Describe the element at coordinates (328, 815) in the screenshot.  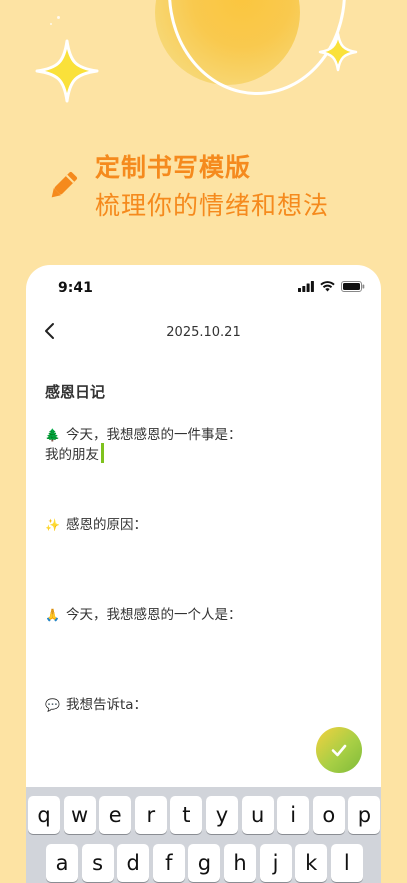
I see `key-o: o` at that location.